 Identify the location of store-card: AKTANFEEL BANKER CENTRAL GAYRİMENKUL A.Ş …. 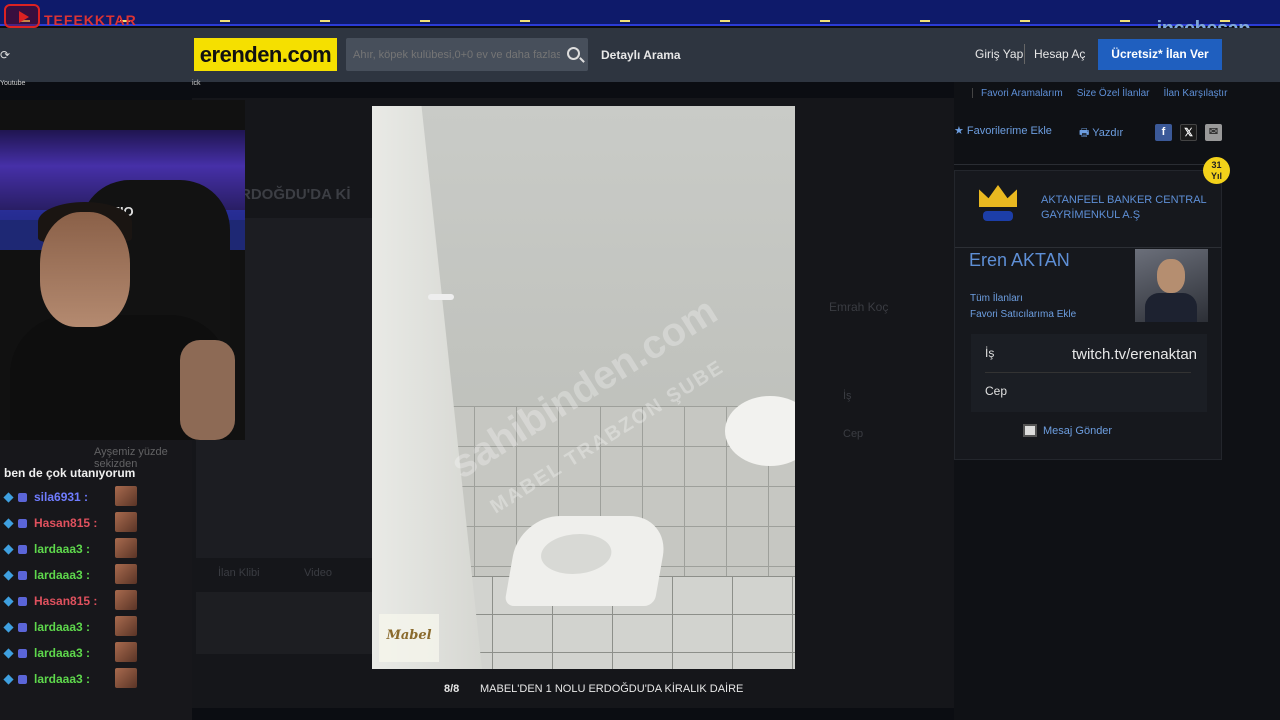
(1088, 315).